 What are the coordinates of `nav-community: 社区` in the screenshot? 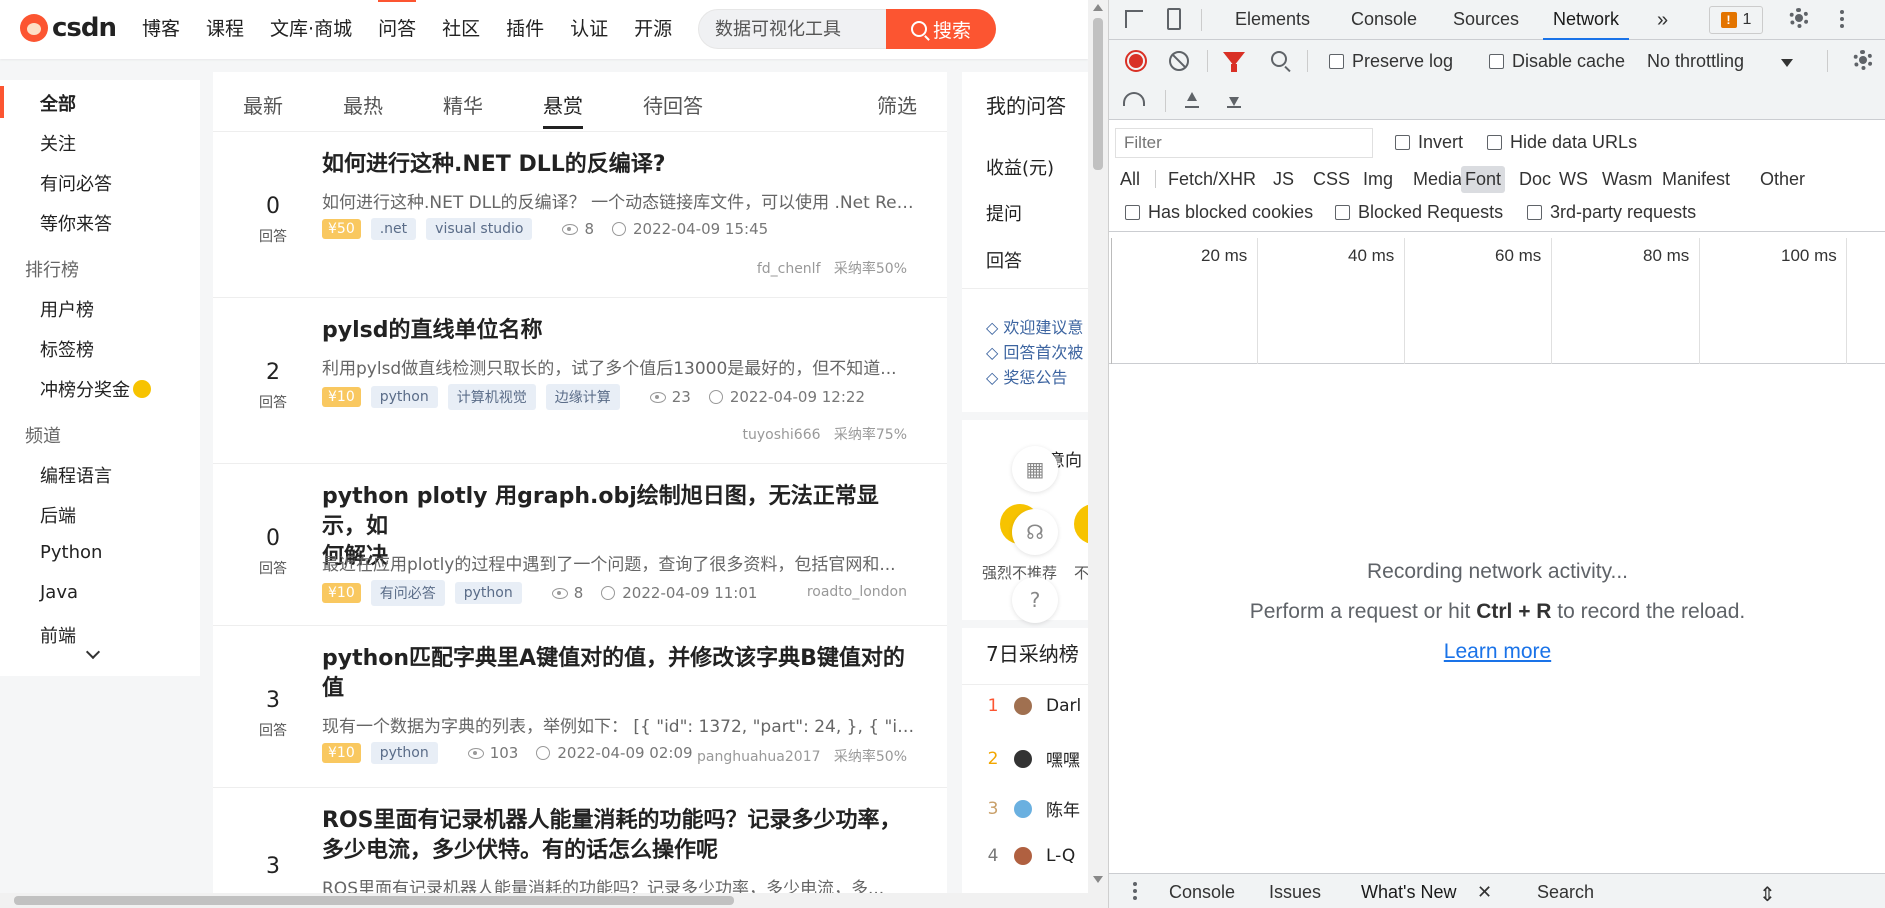 It's located at (461, 29).